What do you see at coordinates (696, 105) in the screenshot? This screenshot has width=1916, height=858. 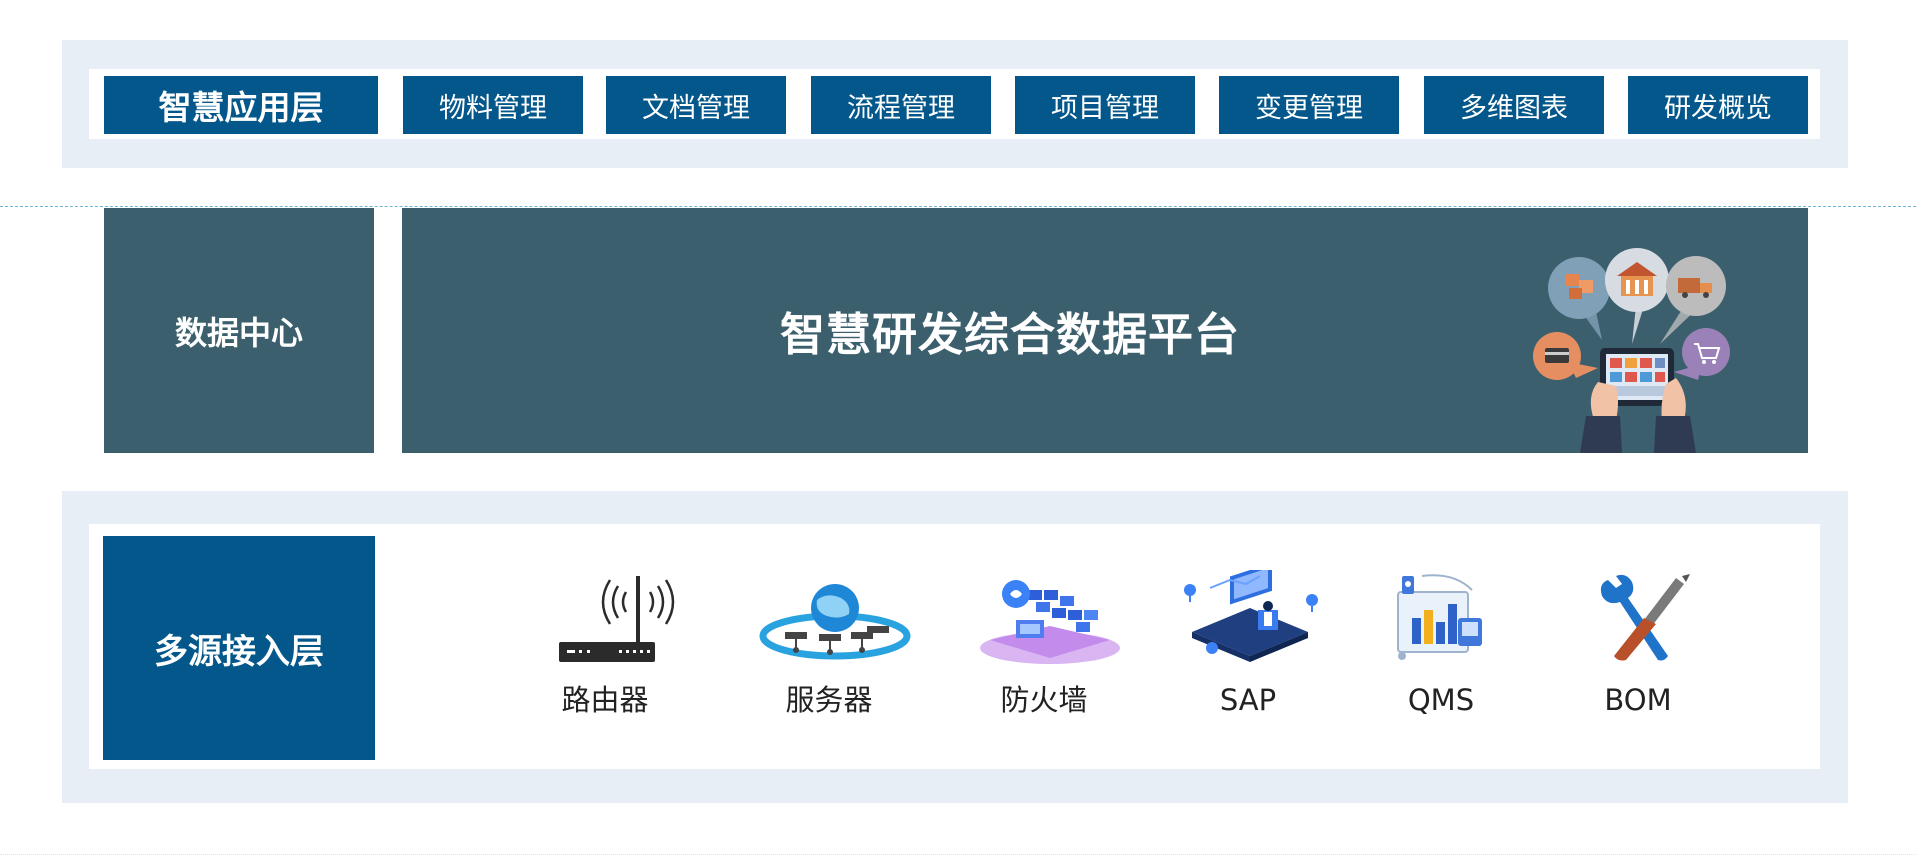 I see `module-document-management: 文档管理` at bounding box center [696, 105].